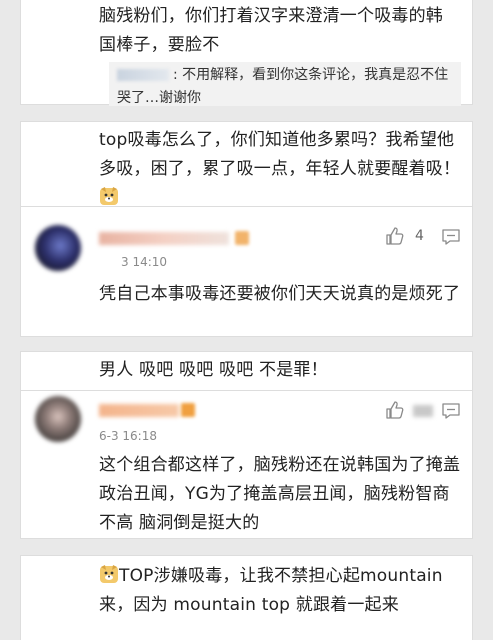 This screenshot has height=640, width=493. I want to click on like-count: 4, so click(419, 236).